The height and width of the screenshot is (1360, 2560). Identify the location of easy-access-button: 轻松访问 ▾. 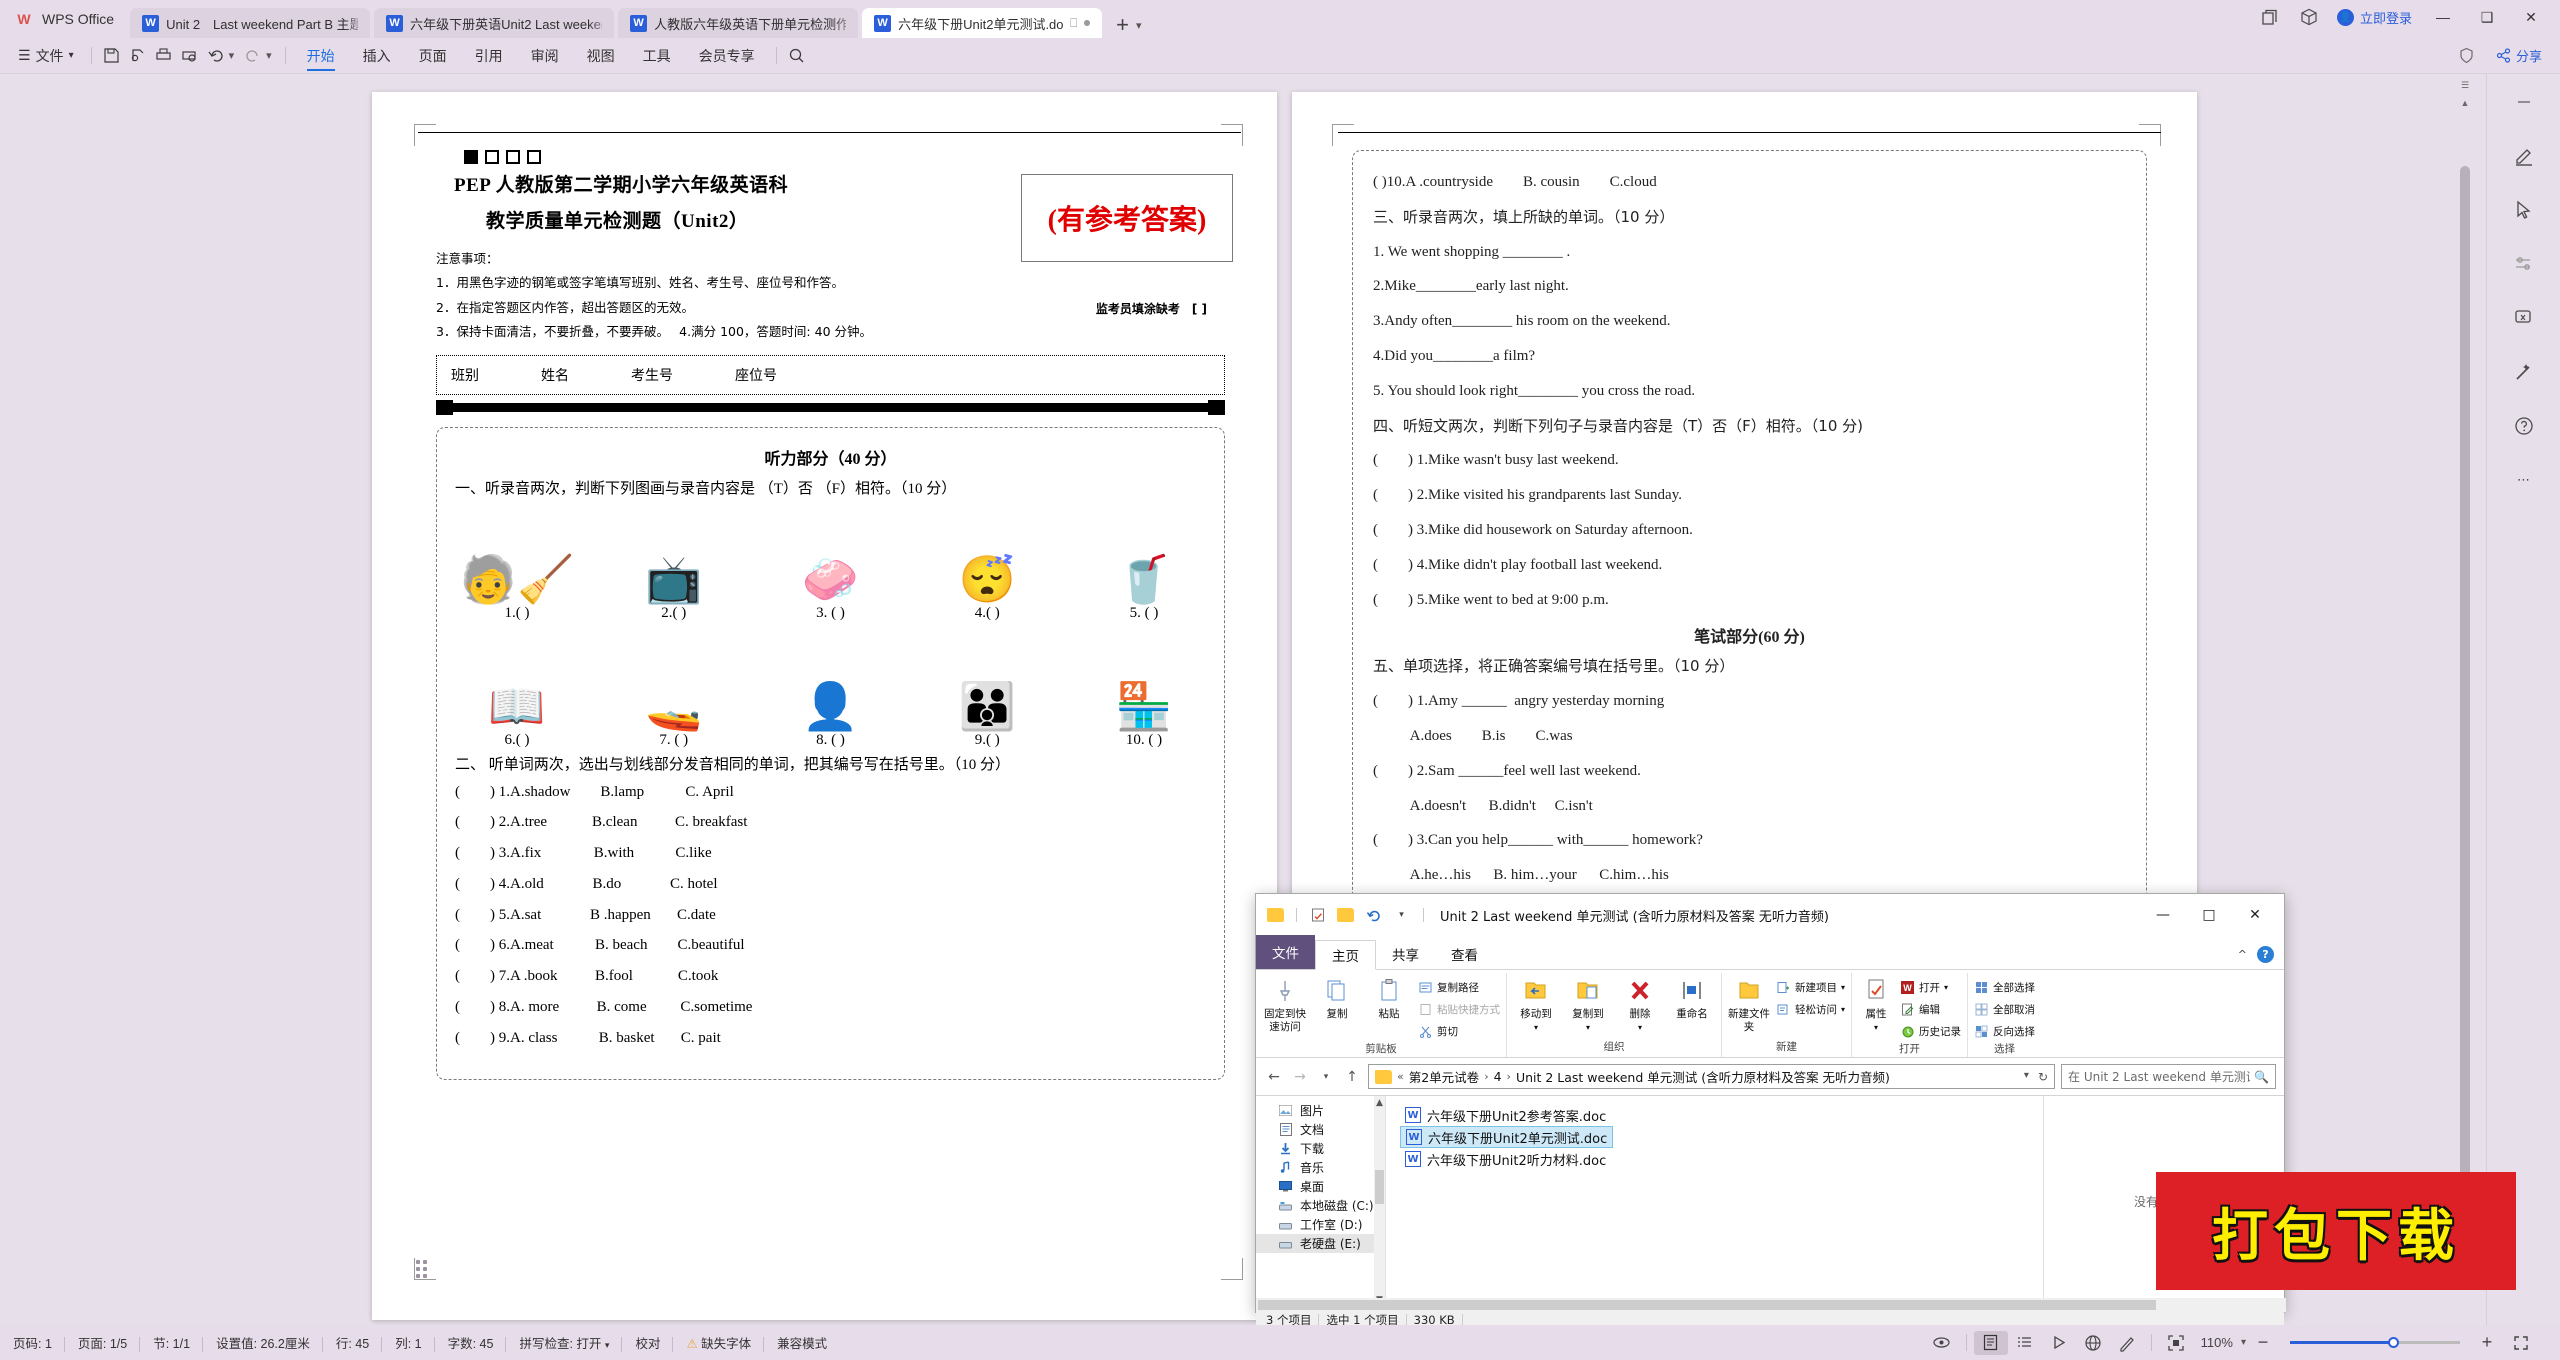
(1810, 1009).